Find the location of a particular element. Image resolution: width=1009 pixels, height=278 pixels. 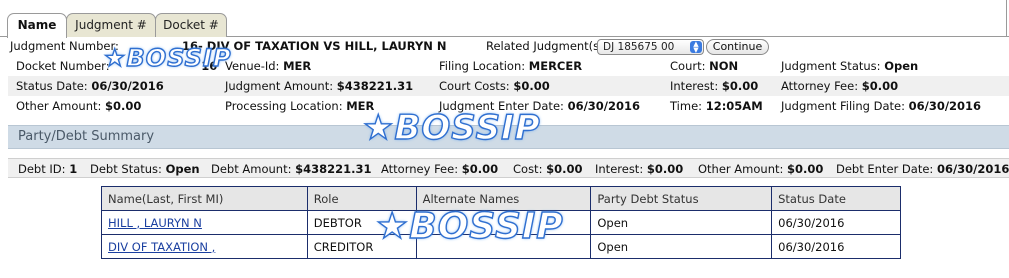

related-judgments-select: DJ 185675 00 ▲ ▼ is located at coordinates (650, 47).